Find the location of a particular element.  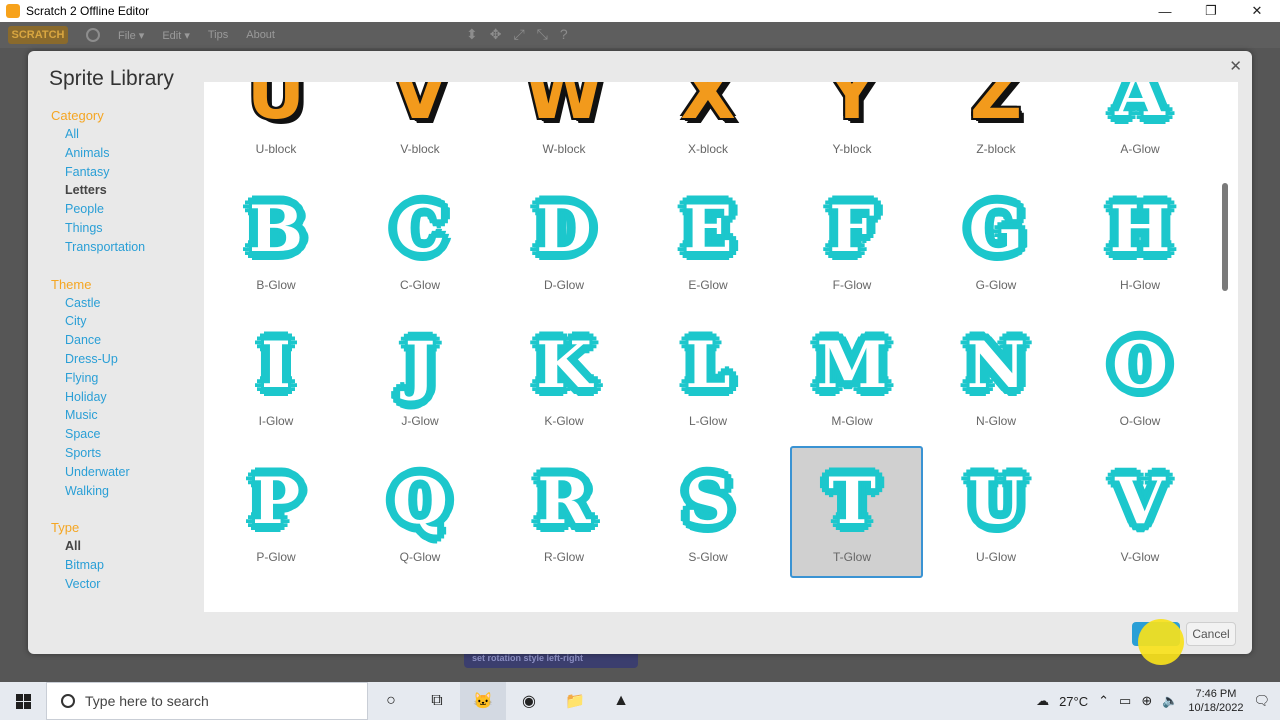

type-filter-vector: Vector is located at coordinates (131, 584).